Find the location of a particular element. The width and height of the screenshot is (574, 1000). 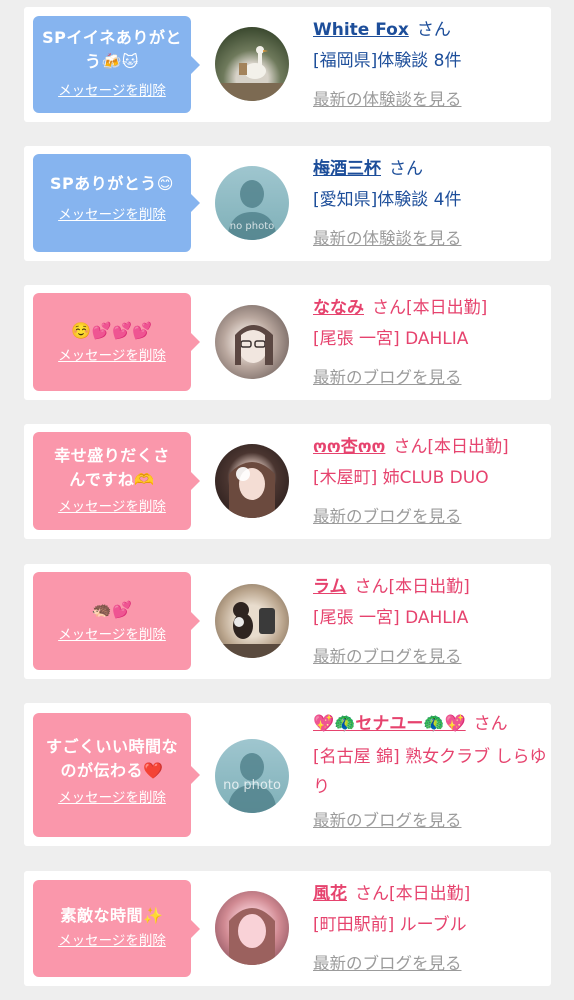

user-name-link: ななみ is located at coordinates (338, 308).